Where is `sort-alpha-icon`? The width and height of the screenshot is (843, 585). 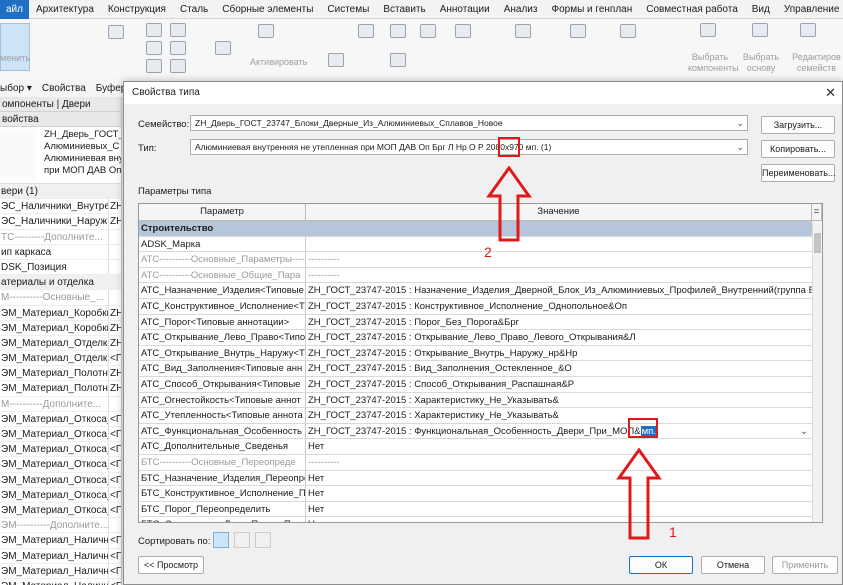
sort-alpha-icon is located at coordinates (242, 540).